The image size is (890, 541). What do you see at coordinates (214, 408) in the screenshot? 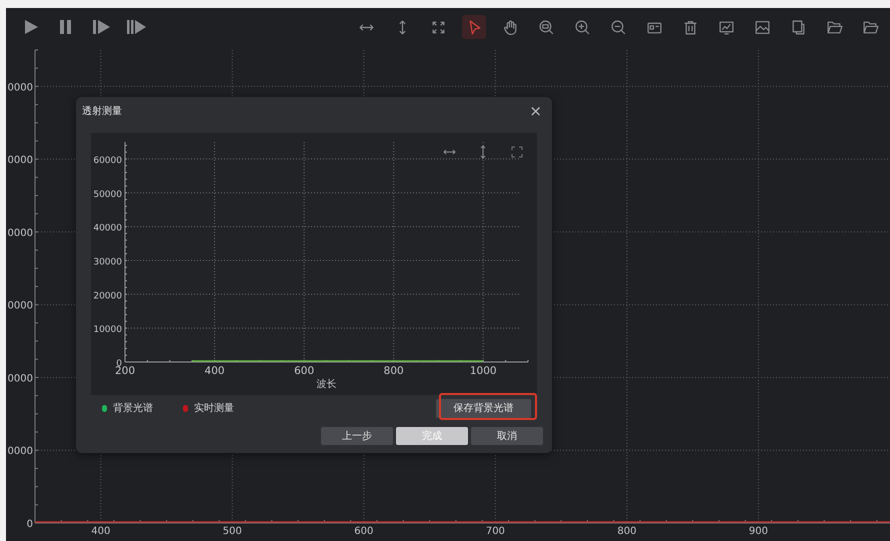
I see `legend-label: 实时测量` at bounding box center [214, 408].